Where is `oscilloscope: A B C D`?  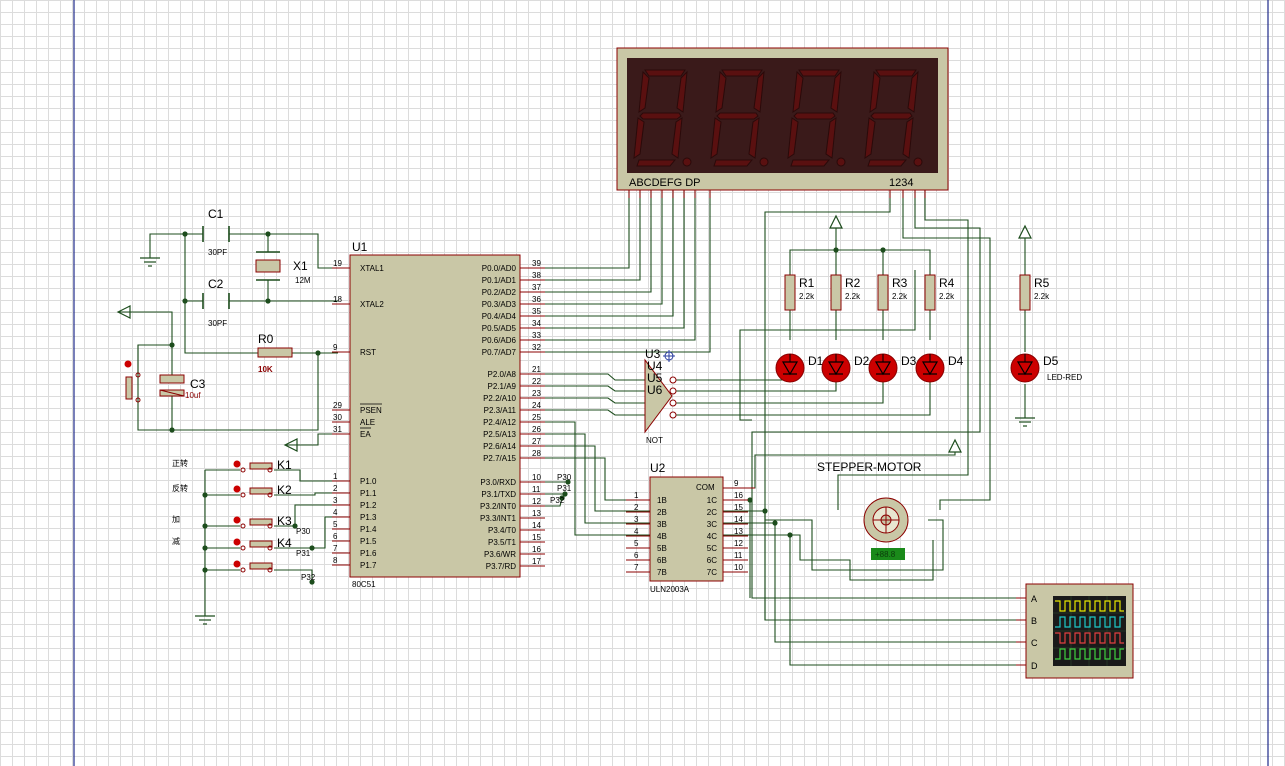 oscilloscope: A B C D is located at coordinates (1075, 631).